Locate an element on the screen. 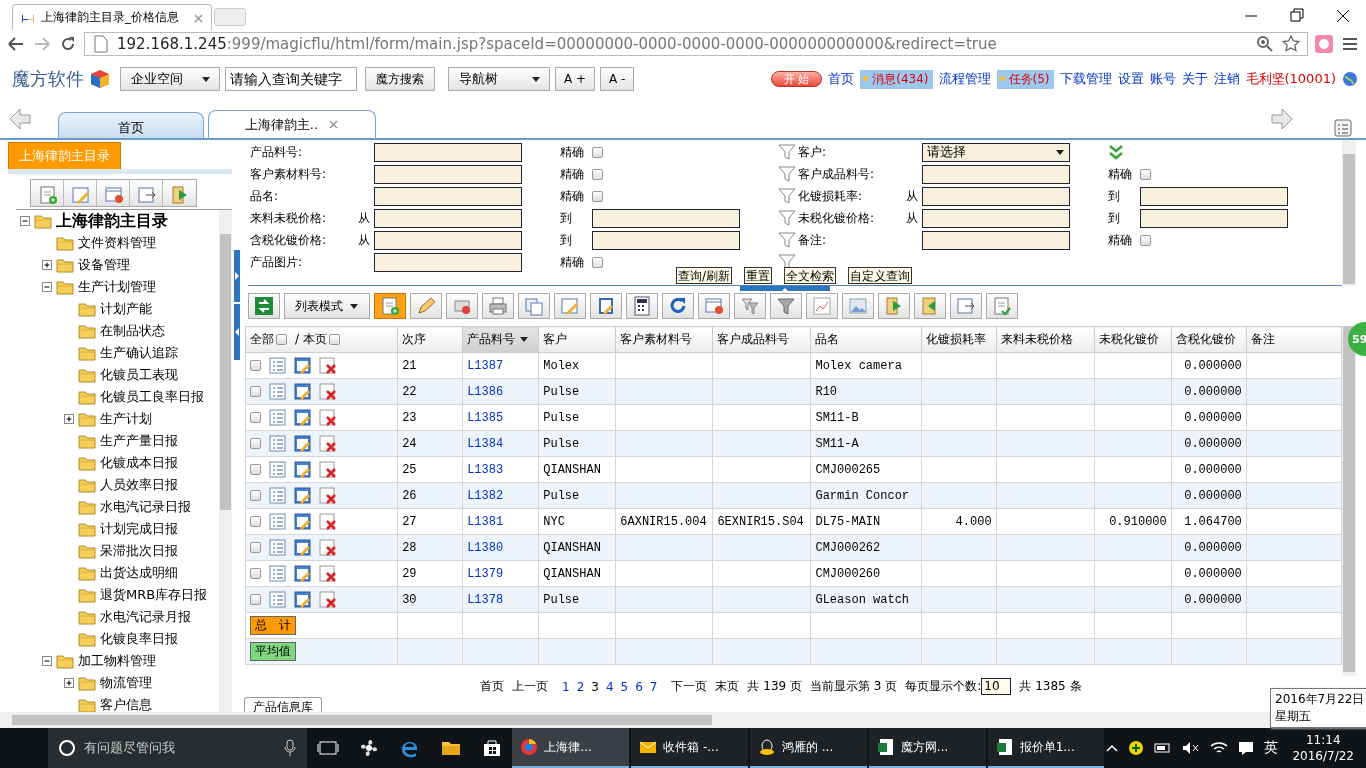  user-link: 毛利坚(10001) is located at coordinates (1290, 79).